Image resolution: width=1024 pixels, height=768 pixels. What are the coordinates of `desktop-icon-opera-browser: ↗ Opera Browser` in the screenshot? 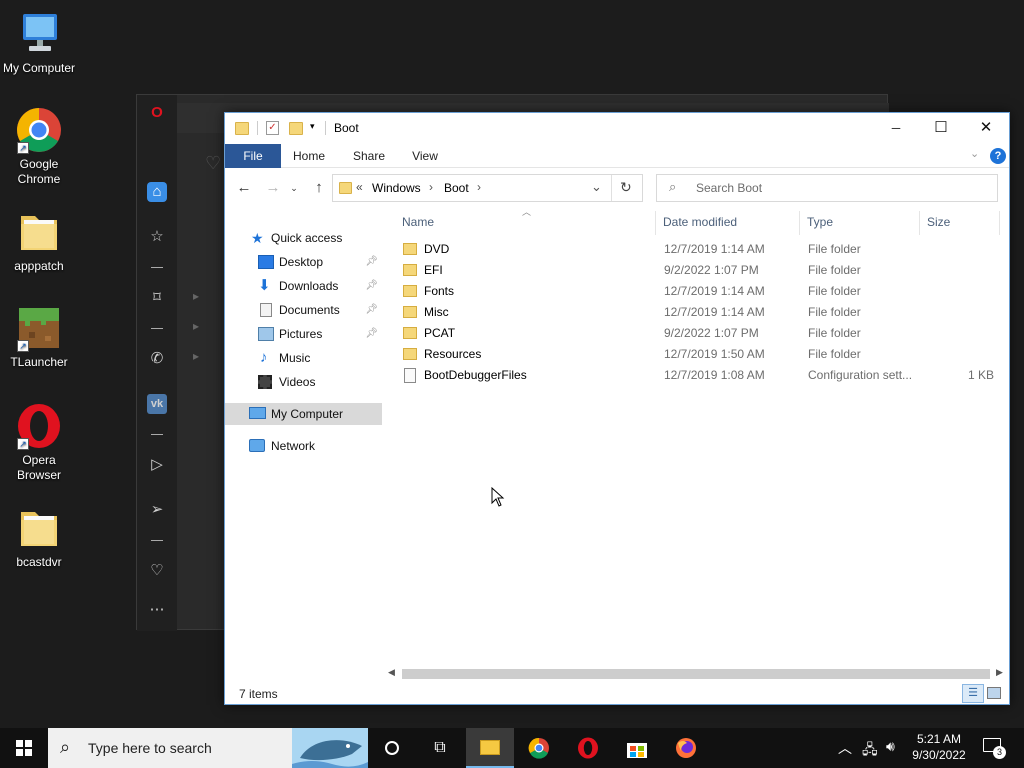 It's located at (39, 442).